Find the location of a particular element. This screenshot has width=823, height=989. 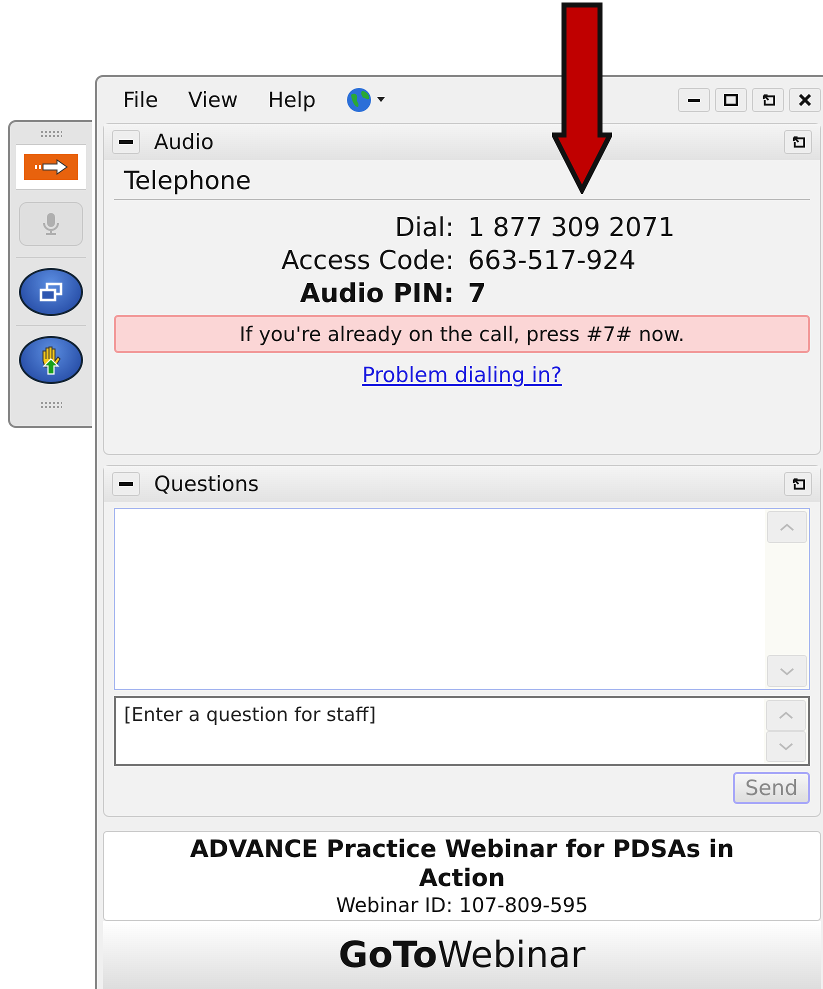

menu-item: Help is located at coordinates (292, 100).